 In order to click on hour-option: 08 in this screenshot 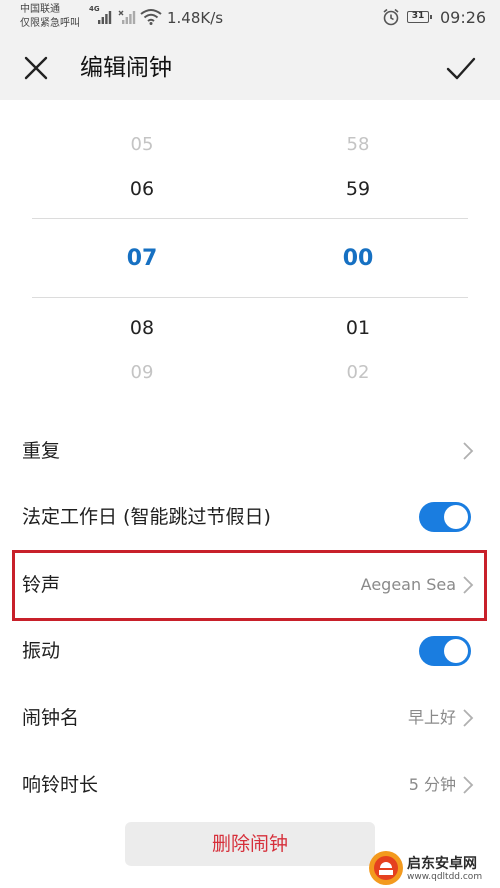, I will do `click(142, 328)`.